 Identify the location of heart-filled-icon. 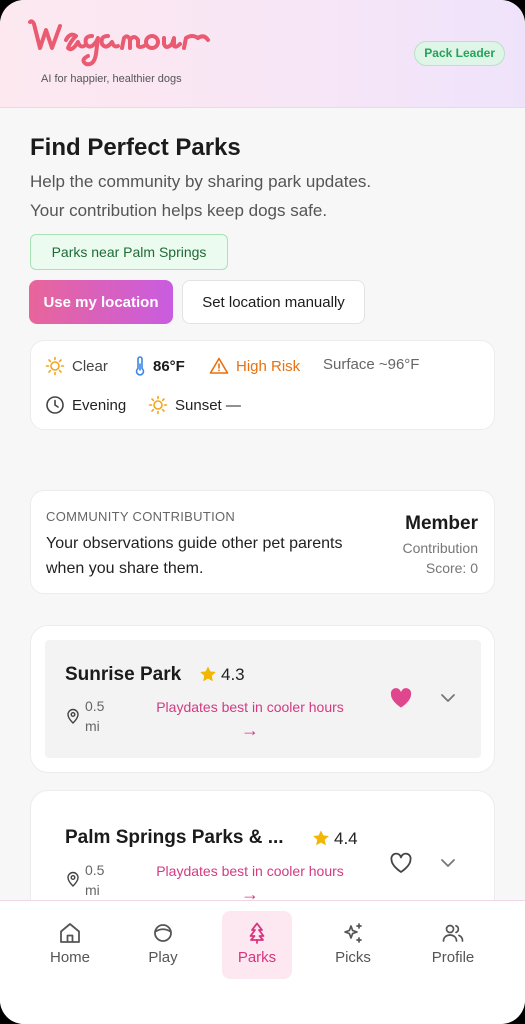
(401, 698).